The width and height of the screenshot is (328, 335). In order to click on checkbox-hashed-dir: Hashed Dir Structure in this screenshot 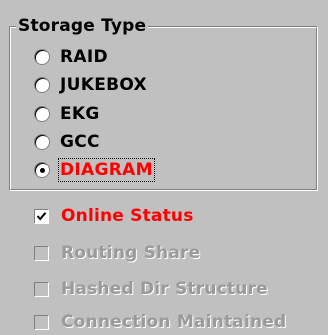, I will do `click(151, 289)`.